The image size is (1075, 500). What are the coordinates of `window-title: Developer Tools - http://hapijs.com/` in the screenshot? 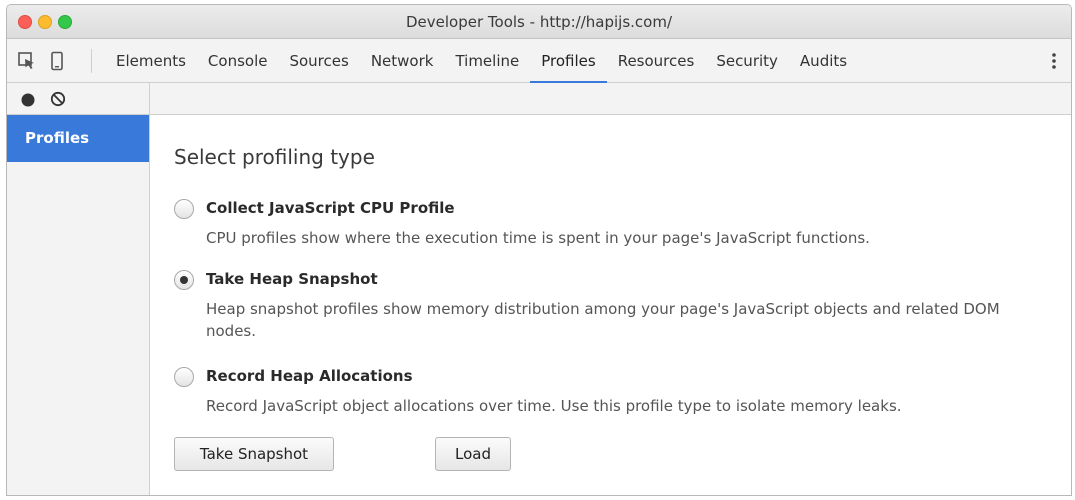 It's located at (539, 22).